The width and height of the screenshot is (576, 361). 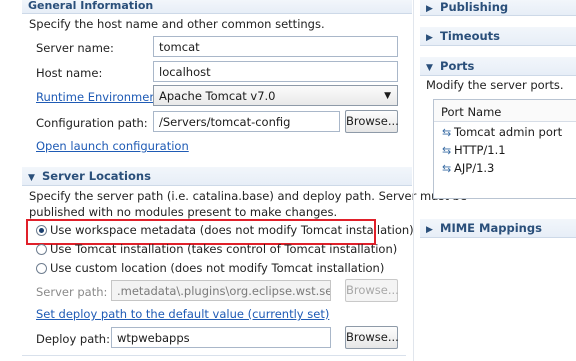 What do you see at coordinates (470, 36) in the screenshot?
I see `timeouts-title: Timeouts` at bounding box center [470, 36].